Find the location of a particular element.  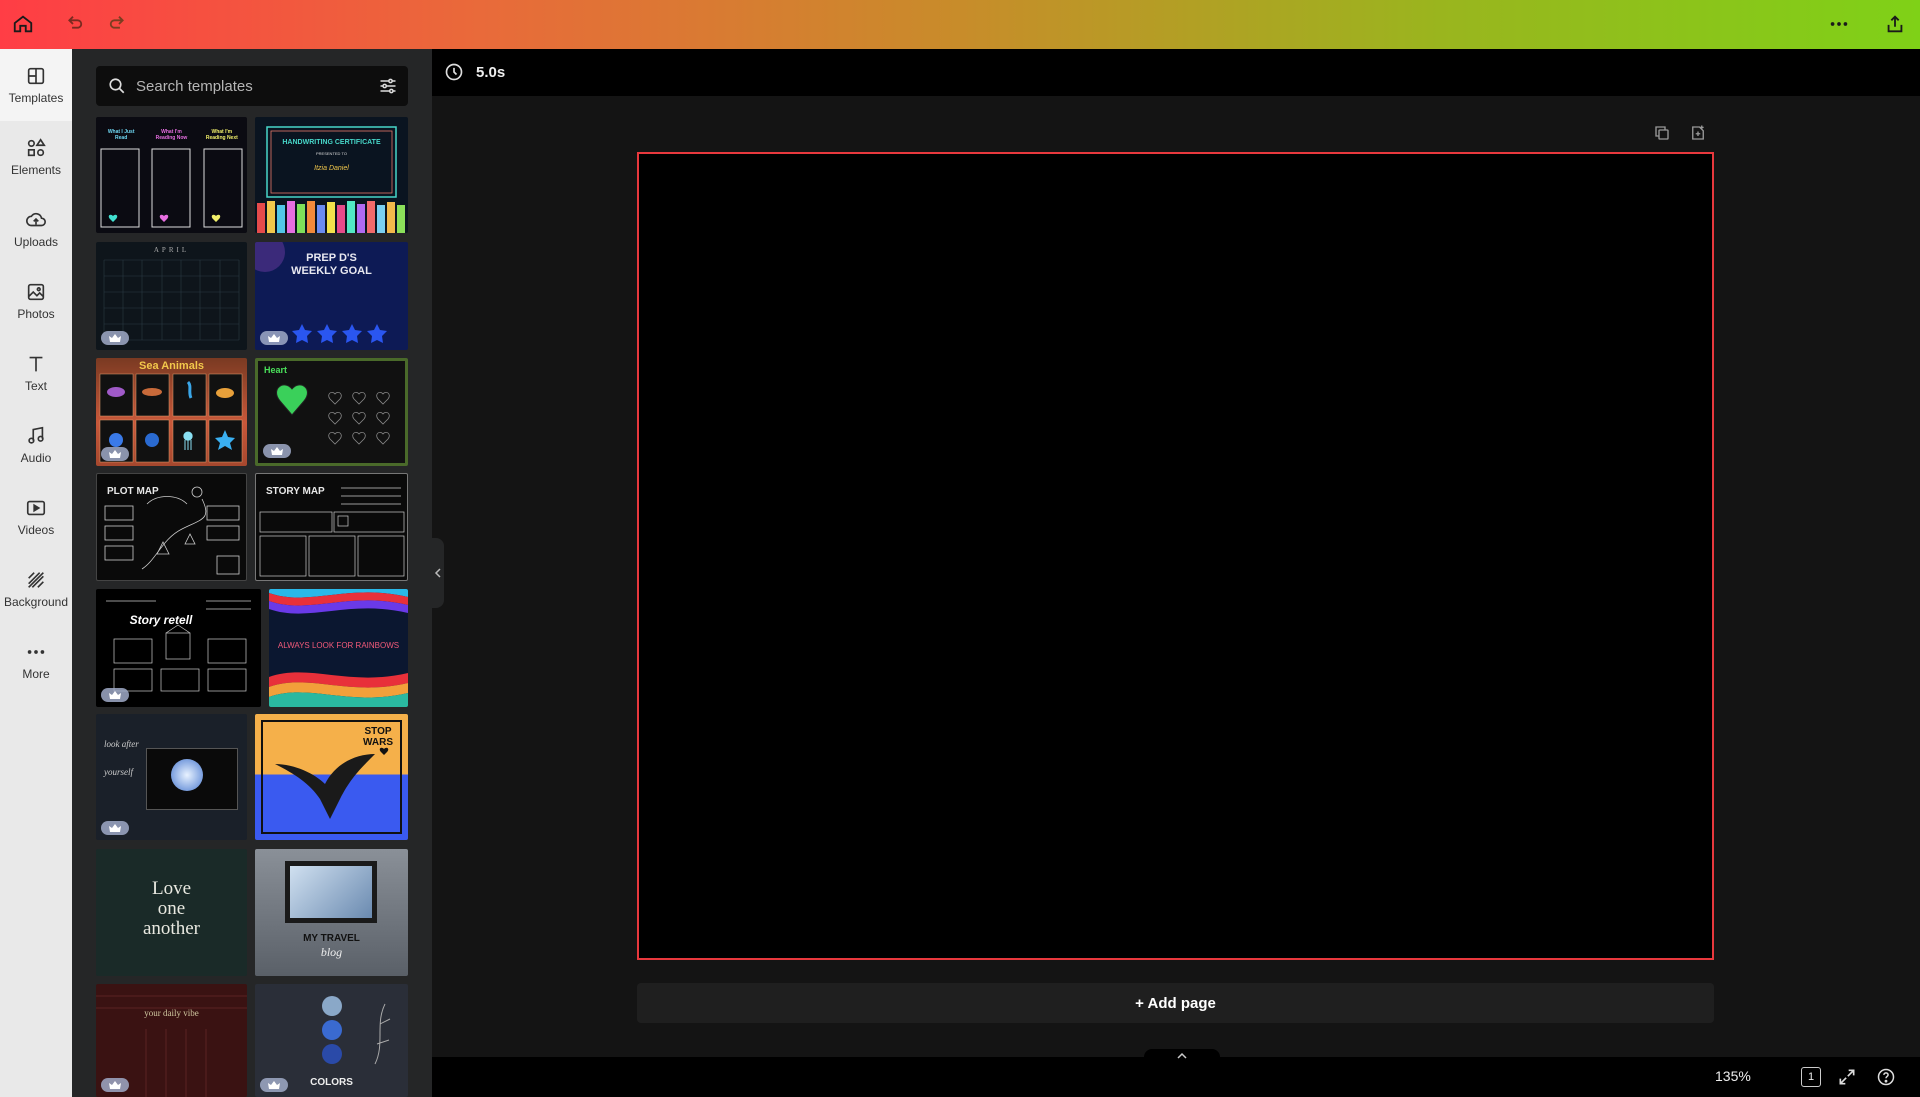

text-icon is located at coordinates (36, 364).